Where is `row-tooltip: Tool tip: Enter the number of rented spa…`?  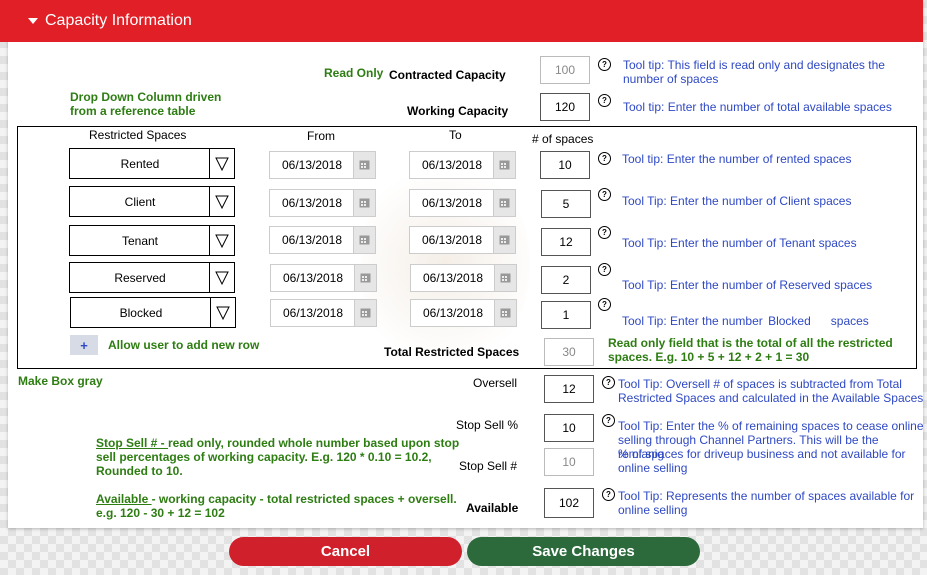 row-tooltip: Tool tip: Enter the number of rented spa… is located at coordinates (737, 159).